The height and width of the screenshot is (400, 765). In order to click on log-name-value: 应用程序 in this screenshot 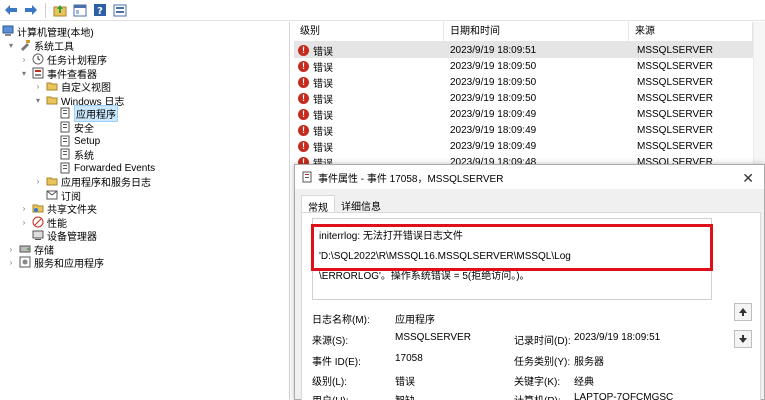, I will do `click(415, 320)`.